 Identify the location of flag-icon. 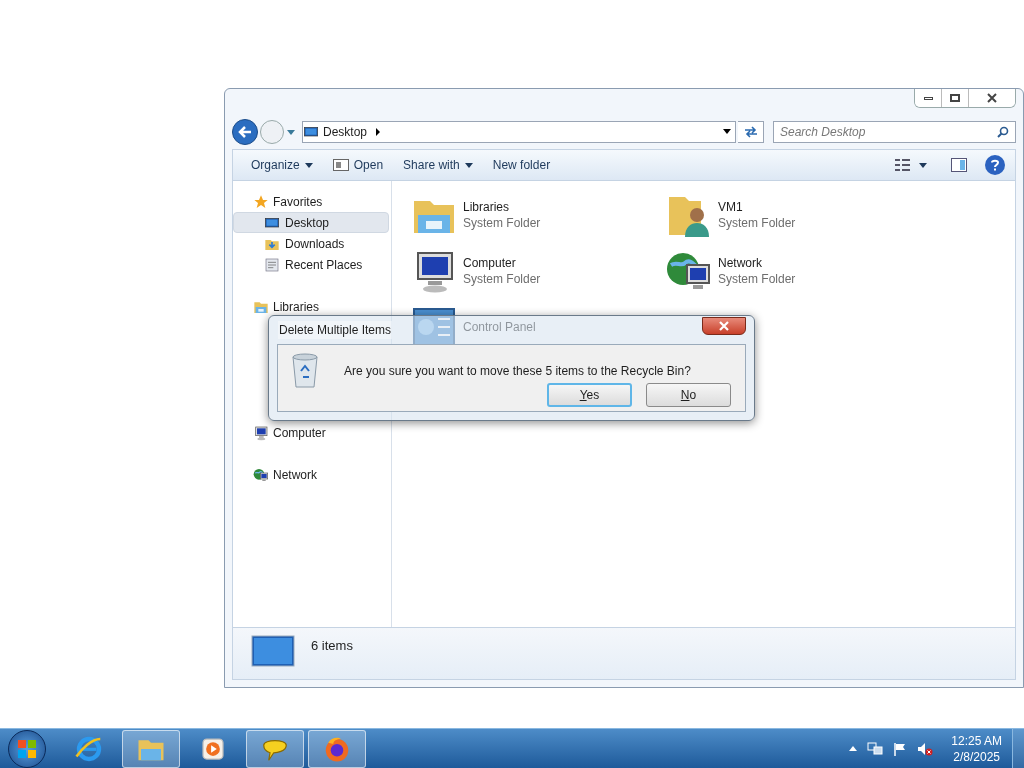
(900, 748).